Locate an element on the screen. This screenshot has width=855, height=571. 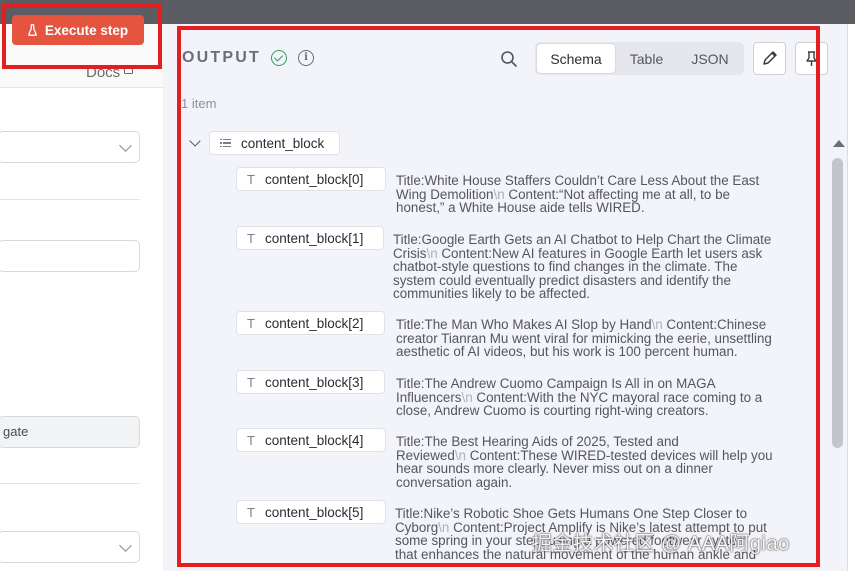
text-field is located at coordinates (70, 256).